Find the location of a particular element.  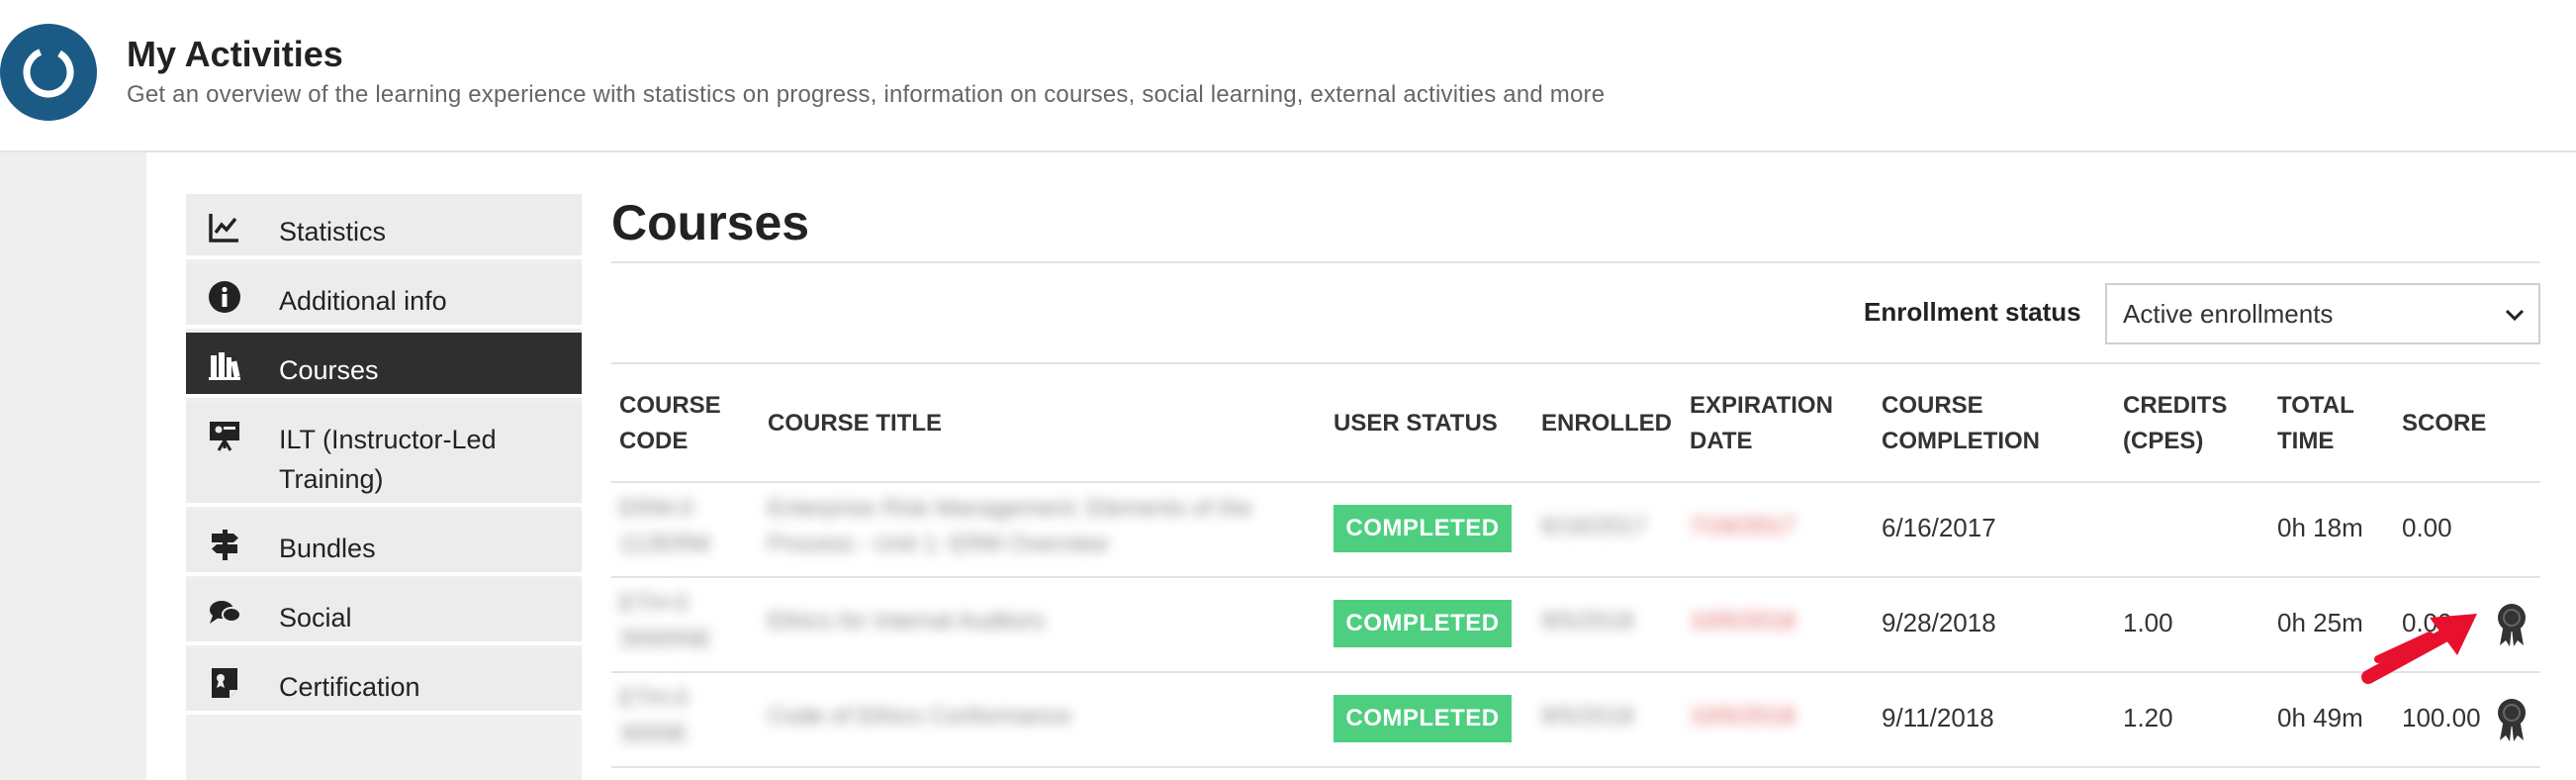

left-gutter is located at coordinates (73, 466).